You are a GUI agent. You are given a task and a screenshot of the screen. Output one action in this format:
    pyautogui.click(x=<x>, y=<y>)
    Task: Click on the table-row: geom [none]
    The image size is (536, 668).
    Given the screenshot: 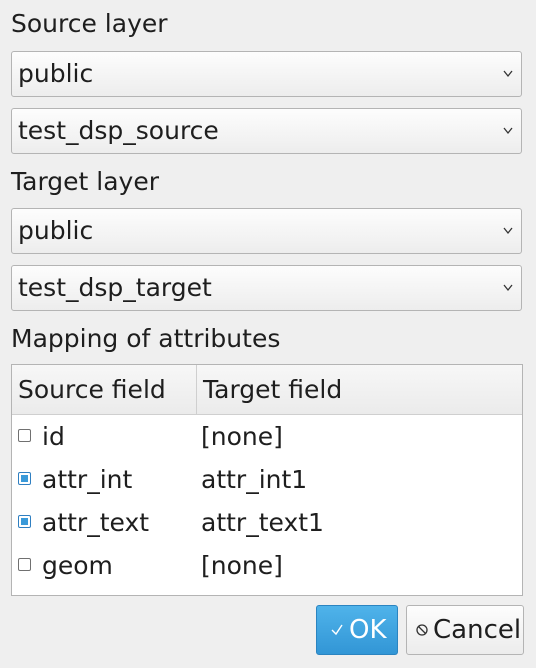 What is the action you would take?
    pyautogui.click(x=267, y=565)
    